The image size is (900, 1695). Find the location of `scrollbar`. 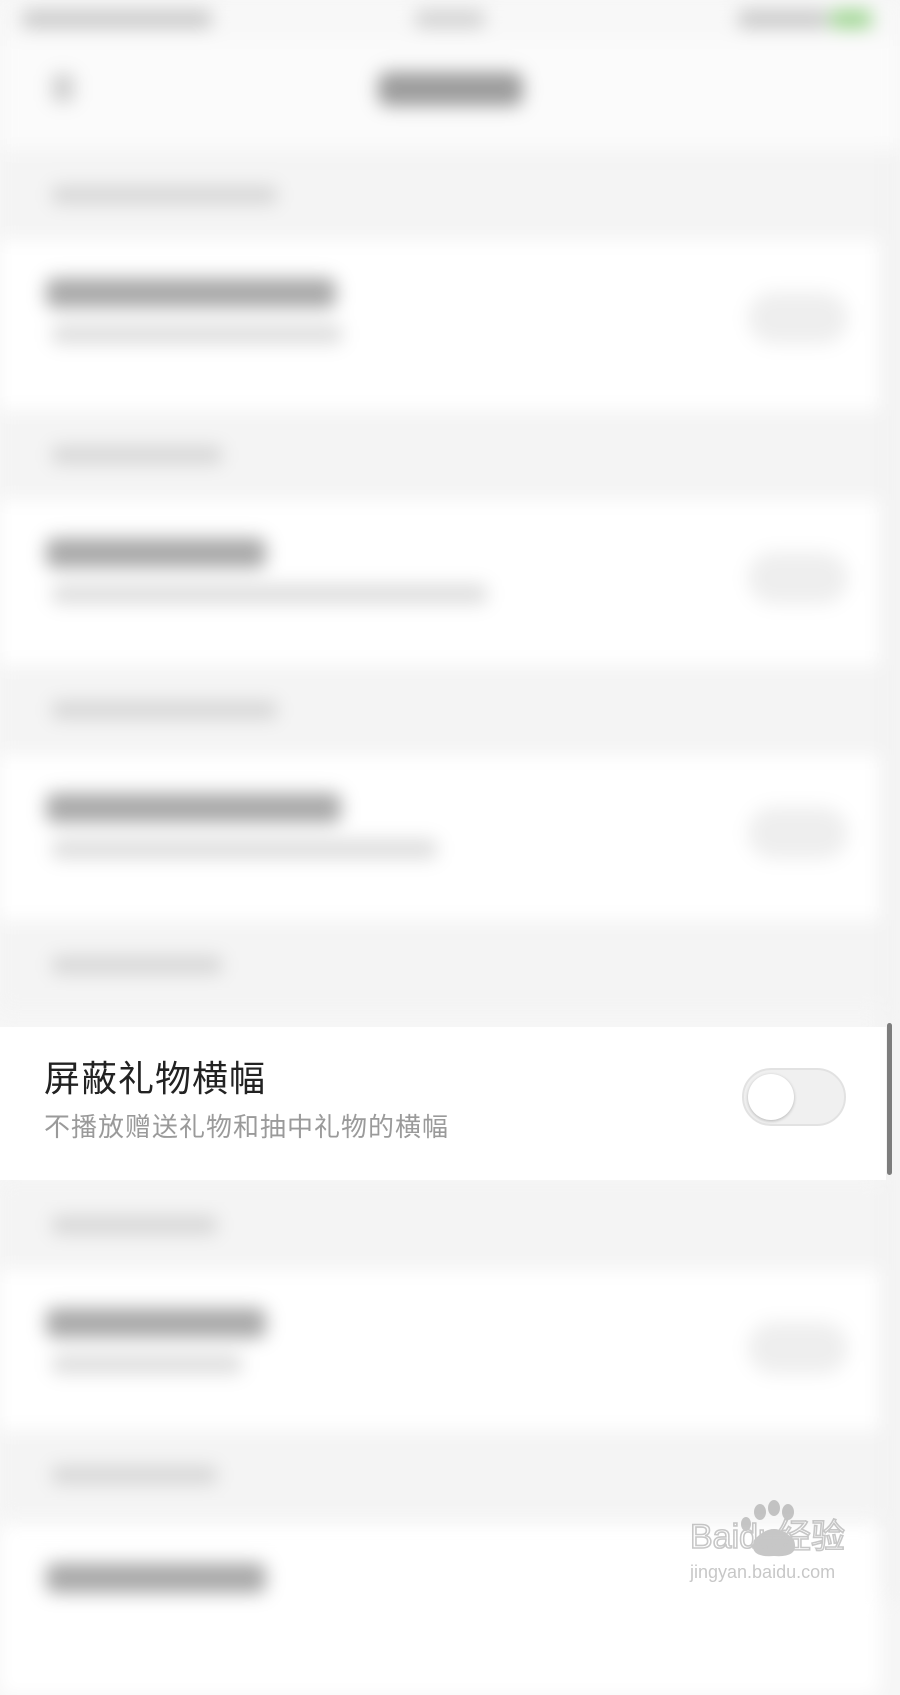

scrollbar is located at coordinates (889, 1099).